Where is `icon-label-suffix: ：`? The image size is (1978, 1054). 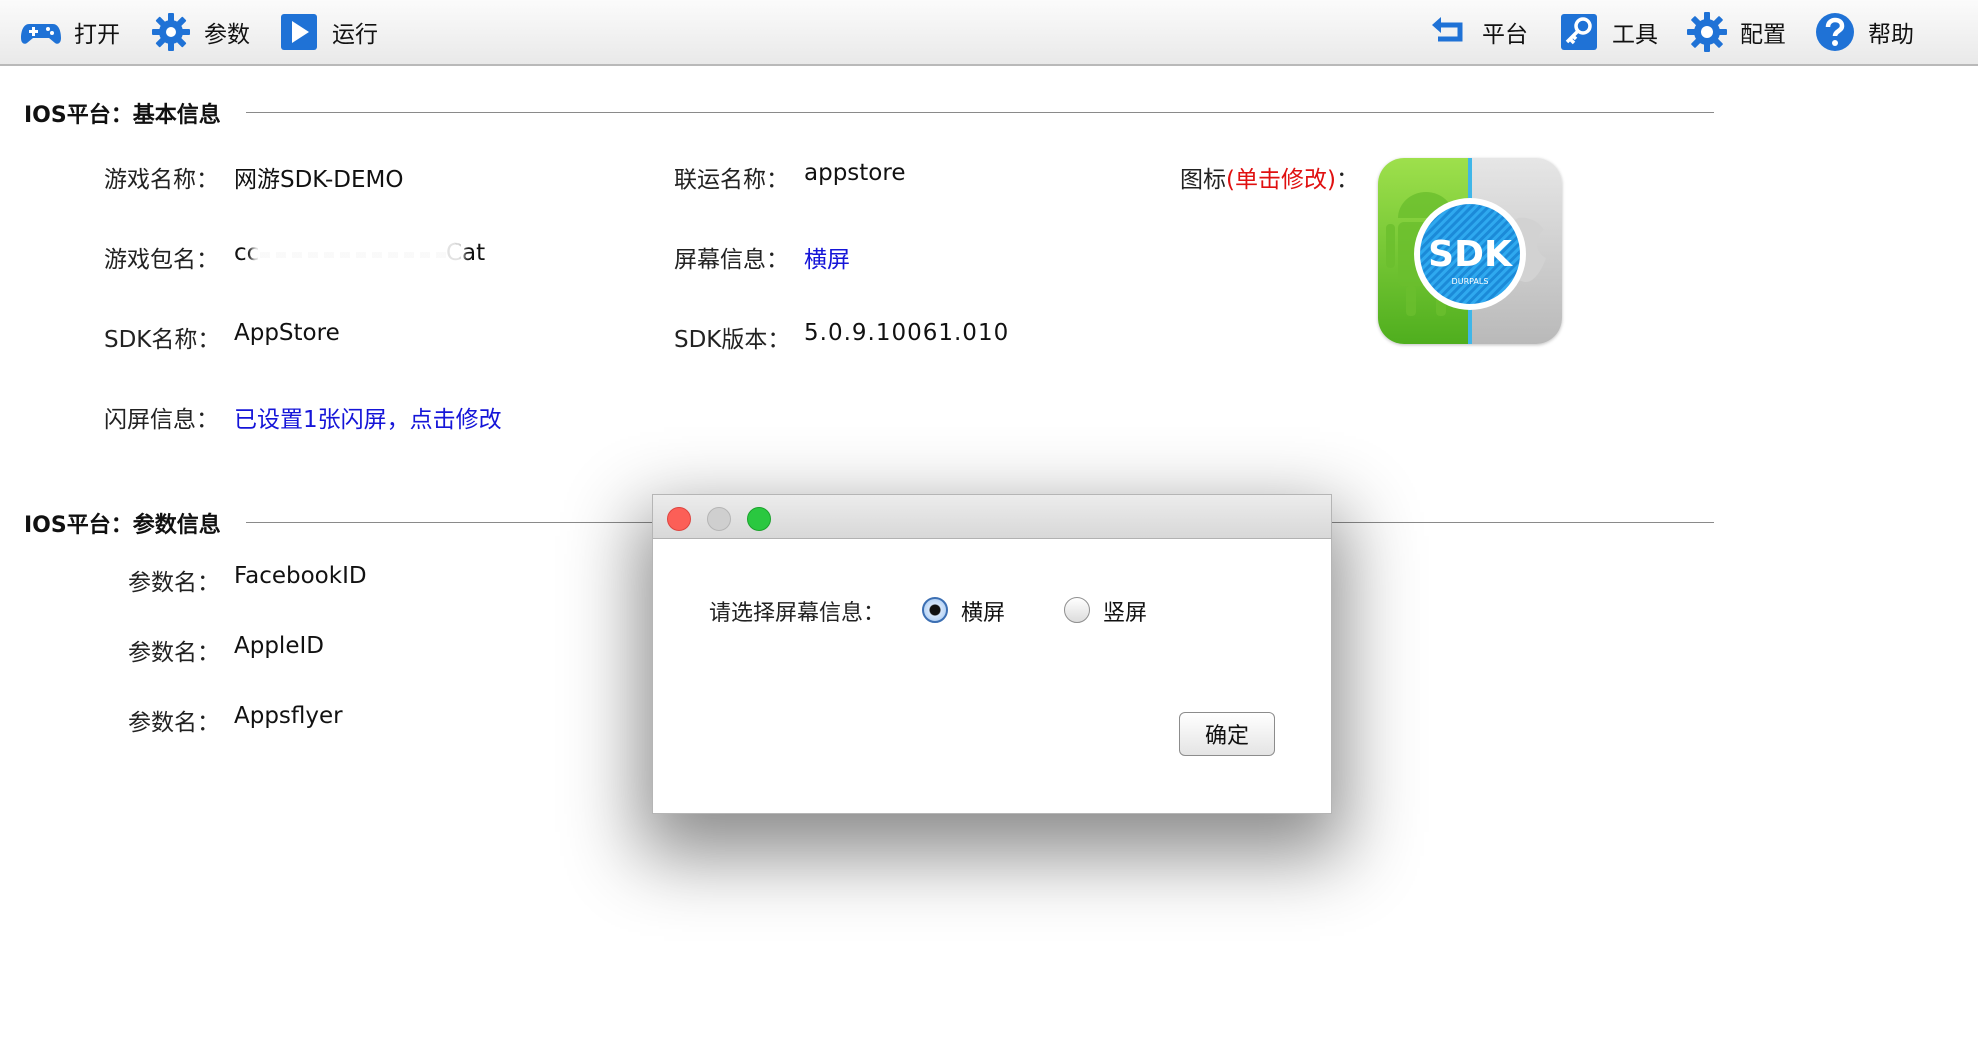 icon-label-suffix: ： is located at coordinates (1347, 180).